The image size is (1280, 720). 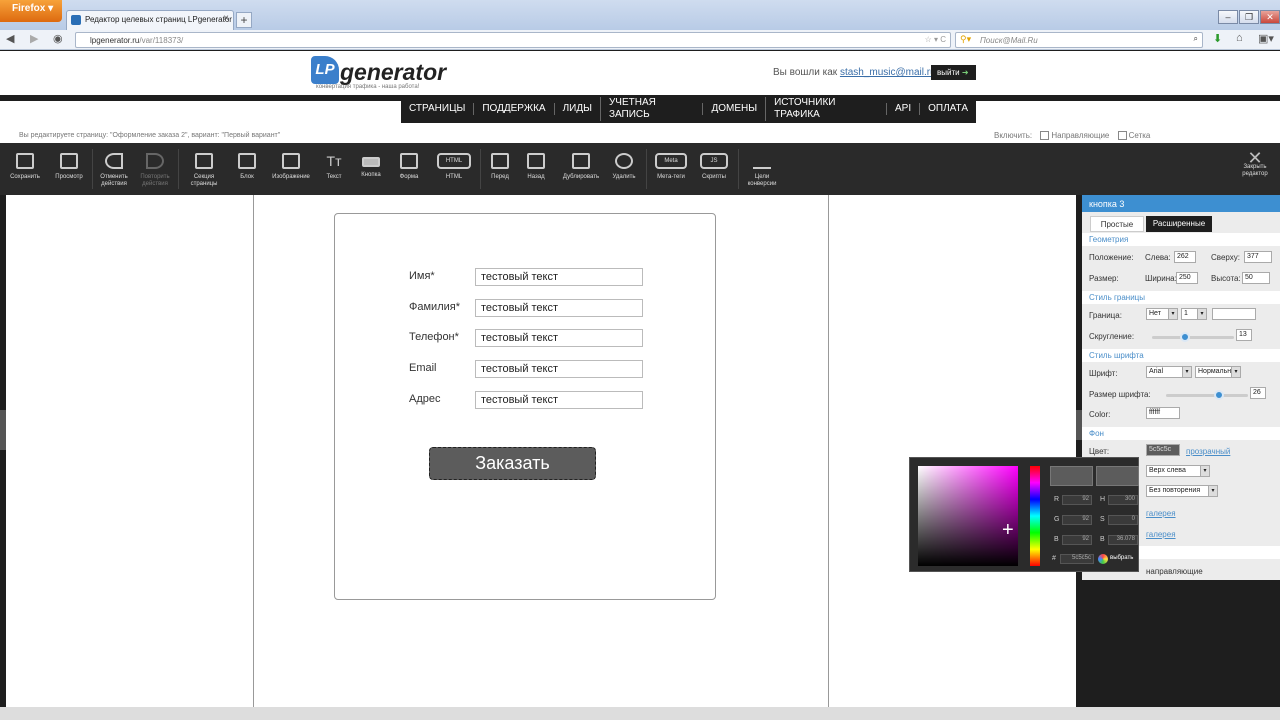 What do you see at coordinates (1187, 278) in the screenshot?
I see `width-input: 250` at bounding box center [1187, 278].